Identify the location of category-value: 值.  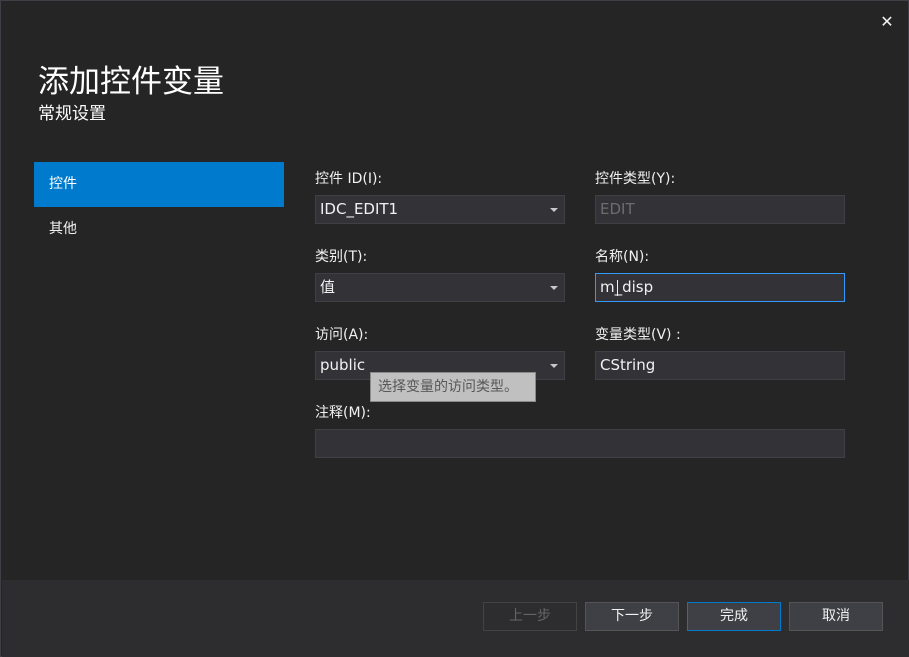
(328, 287).